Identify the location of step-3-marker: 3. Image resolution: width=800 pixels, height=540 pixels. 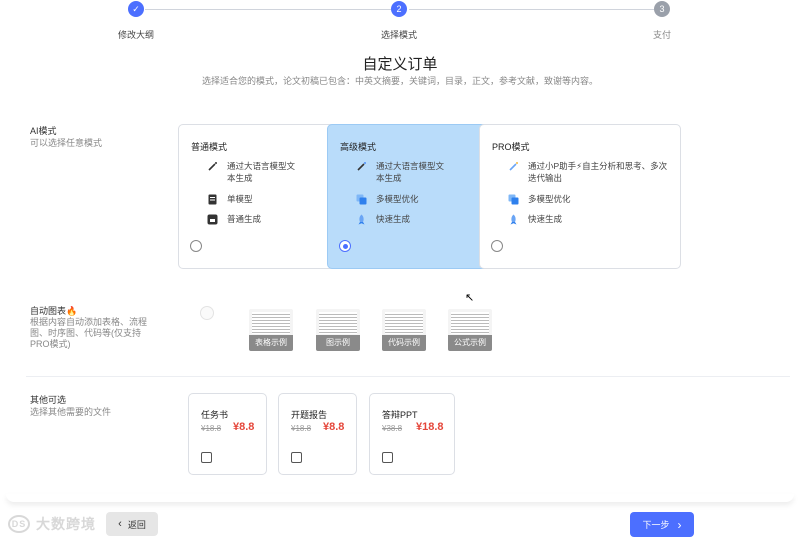
(662, 9).